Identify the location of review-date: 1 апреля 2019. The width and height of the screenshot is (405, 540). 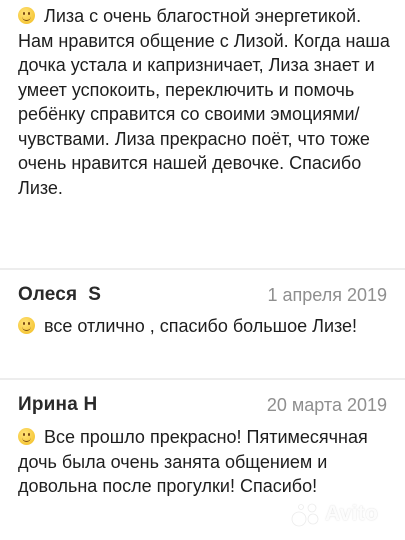
(327, 295).